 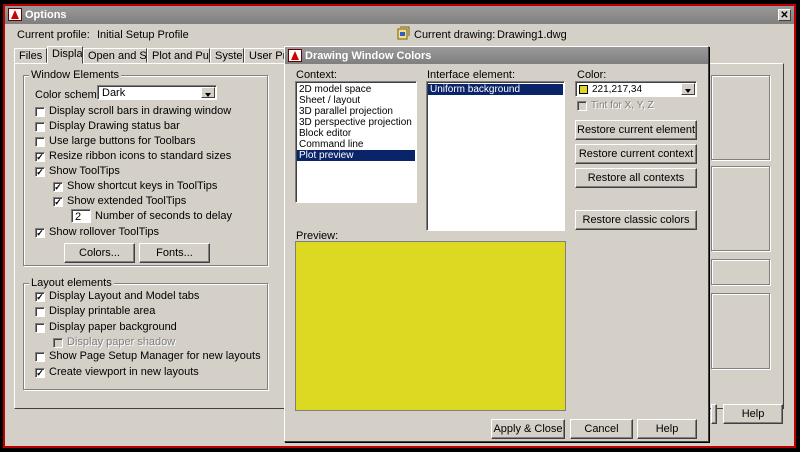 What do you see at coordinates (495, 89) in the screenshot?
I see `list-item-selected: Uniform background` at bounding box center [495, 89].